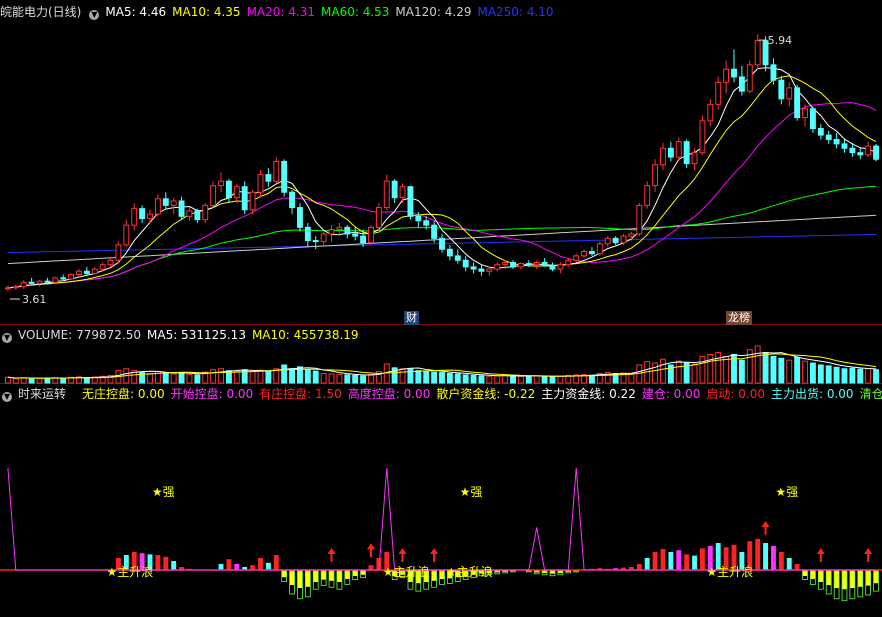 Image resolution: width=882 pixels, height=617 pixels. I want to click on tag-cai: 财, so click(411, 318).